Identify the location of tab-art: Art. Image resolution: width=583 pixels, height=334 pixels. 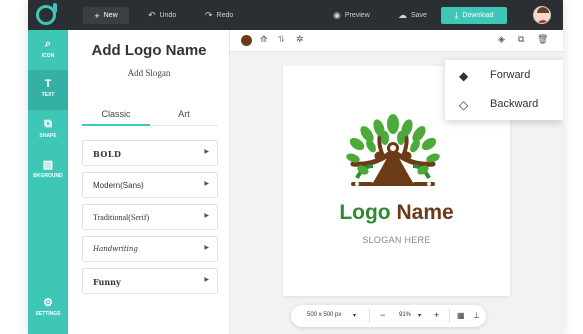
(184, 116).